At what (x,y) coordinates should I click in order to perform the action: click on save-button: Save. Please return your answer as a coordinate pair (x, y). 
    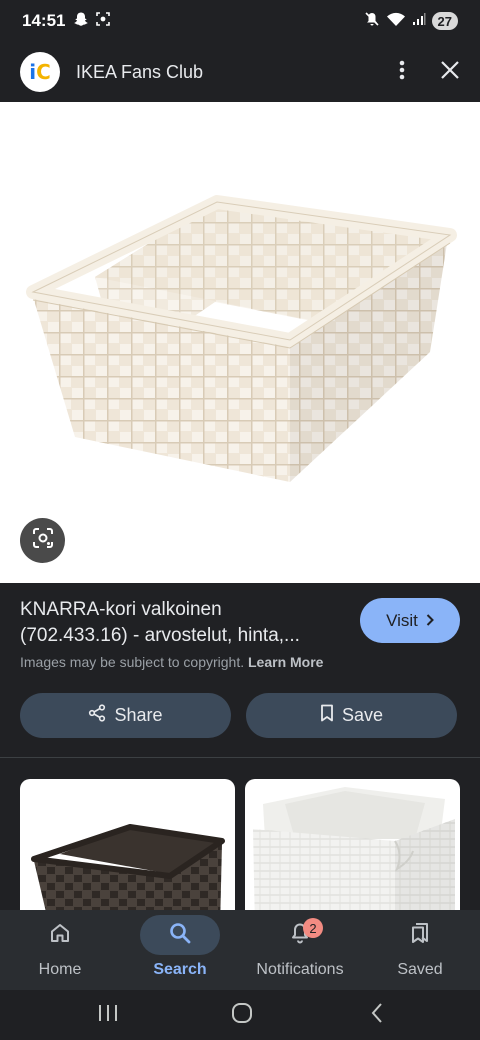
    Looking at the image, I should click on (351, 715).